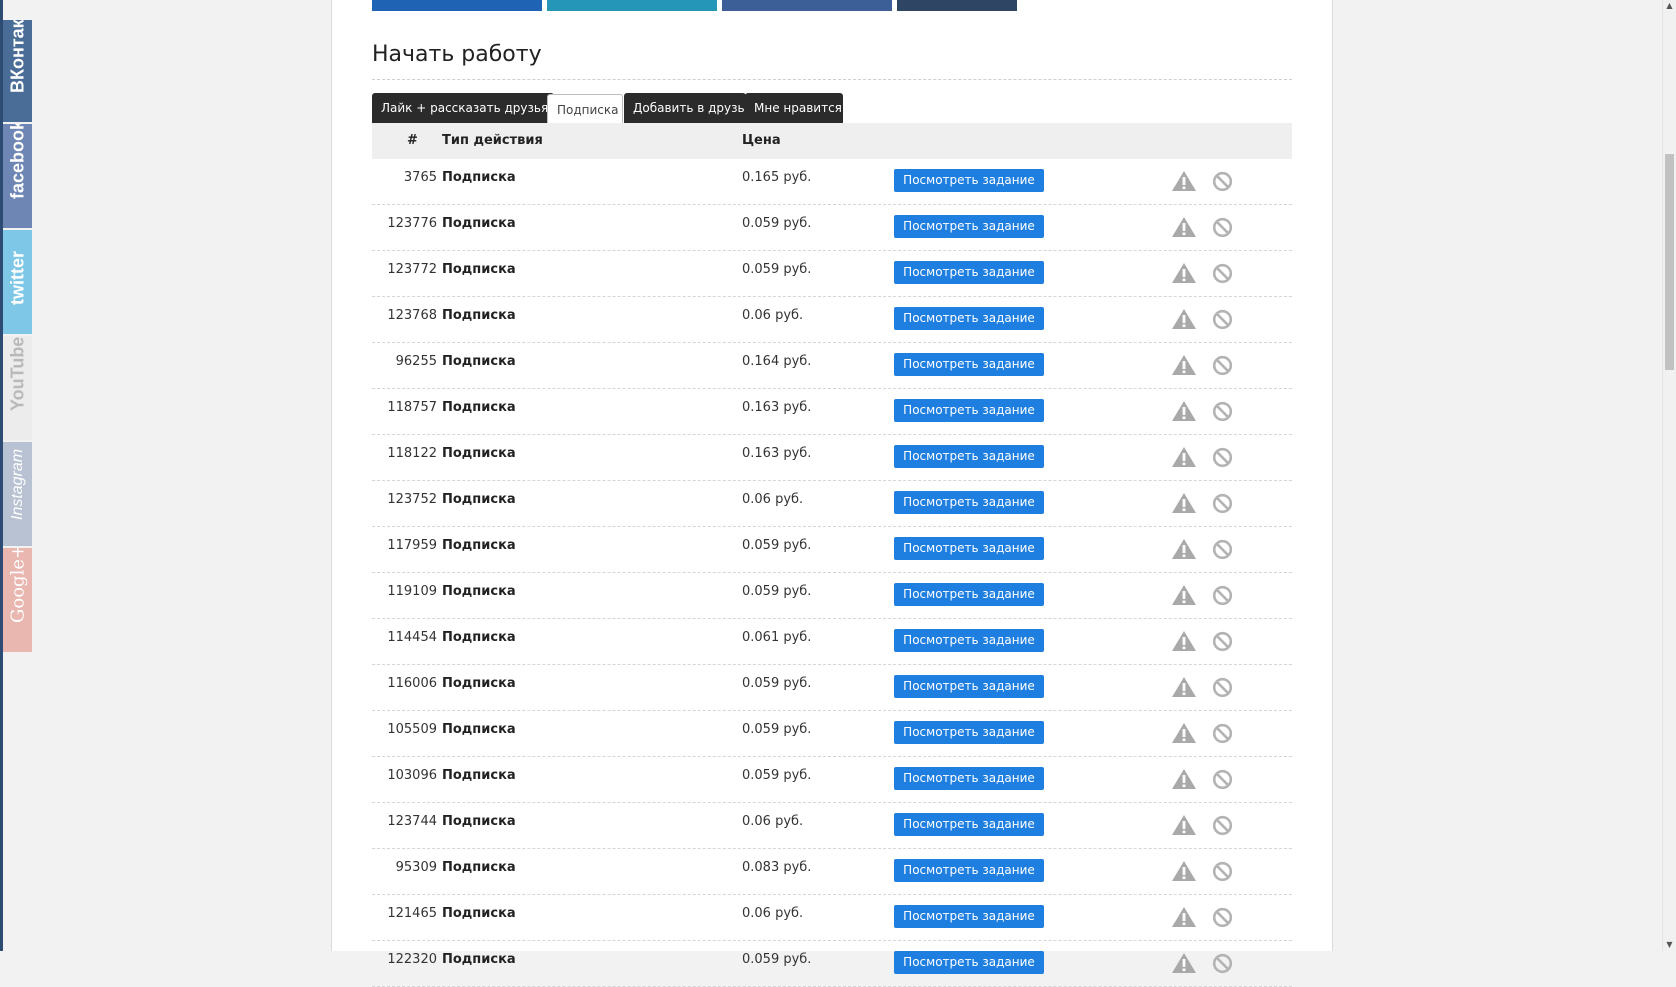  What do you see at coordinates (1669, 6) in the screenshot?
I see `scroll-up-arrow-icon: ▲` at bounding box center [1669, 6].